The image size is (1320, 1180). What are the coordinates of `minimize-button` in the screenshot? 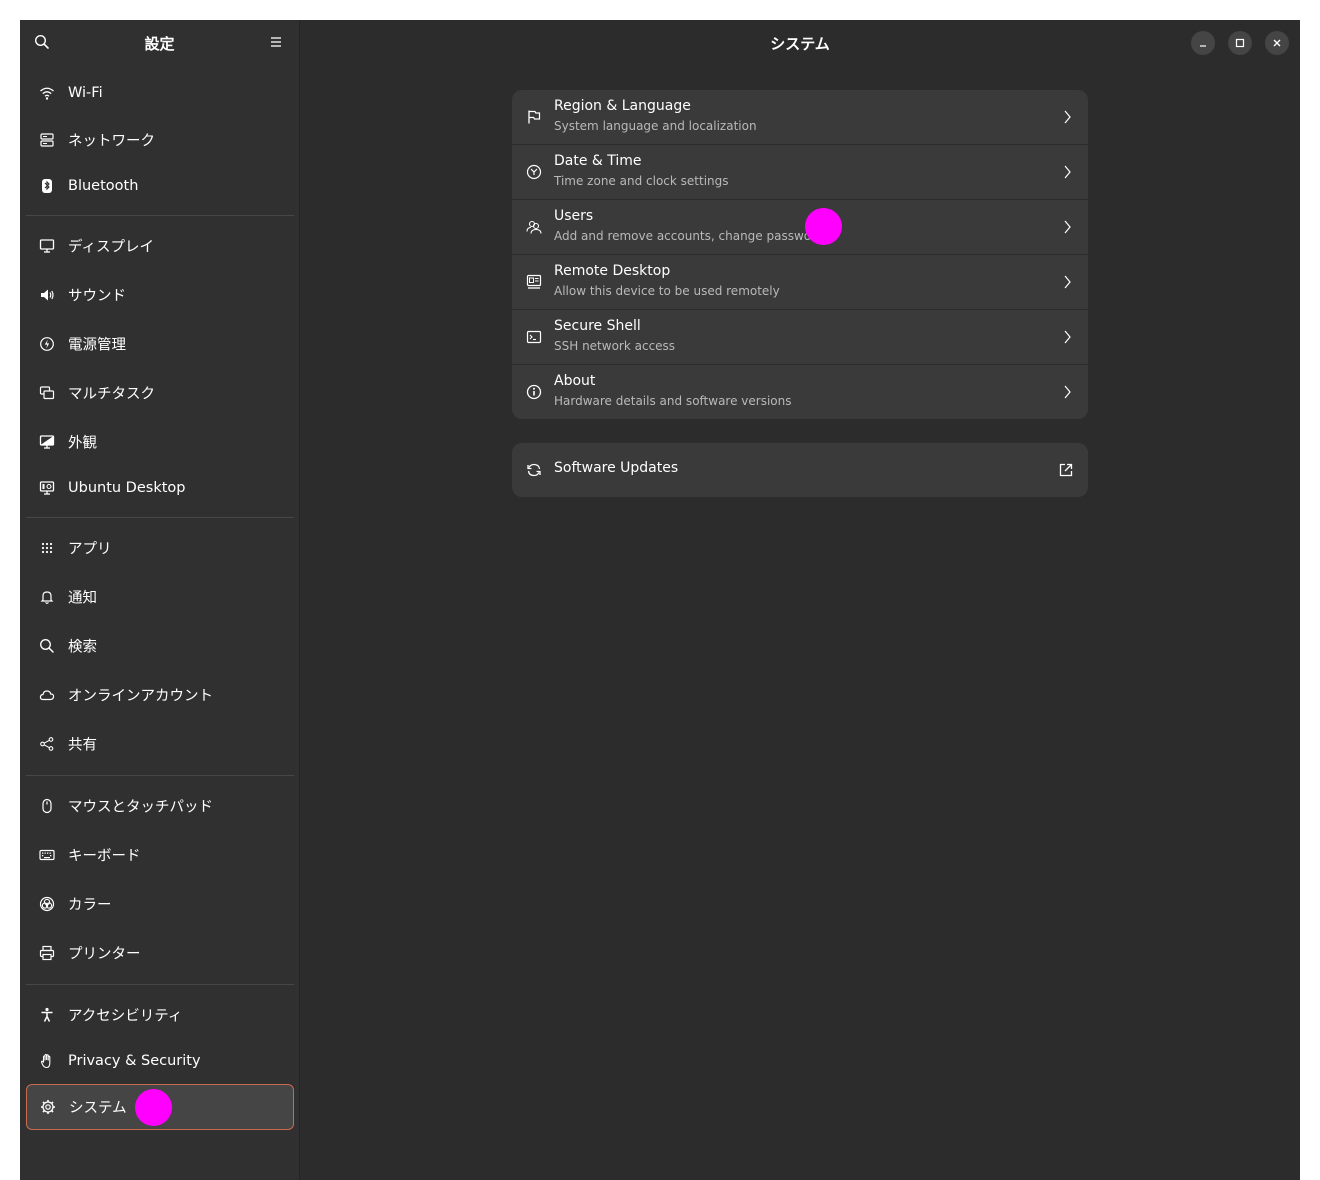 It's located at (1203, 43).